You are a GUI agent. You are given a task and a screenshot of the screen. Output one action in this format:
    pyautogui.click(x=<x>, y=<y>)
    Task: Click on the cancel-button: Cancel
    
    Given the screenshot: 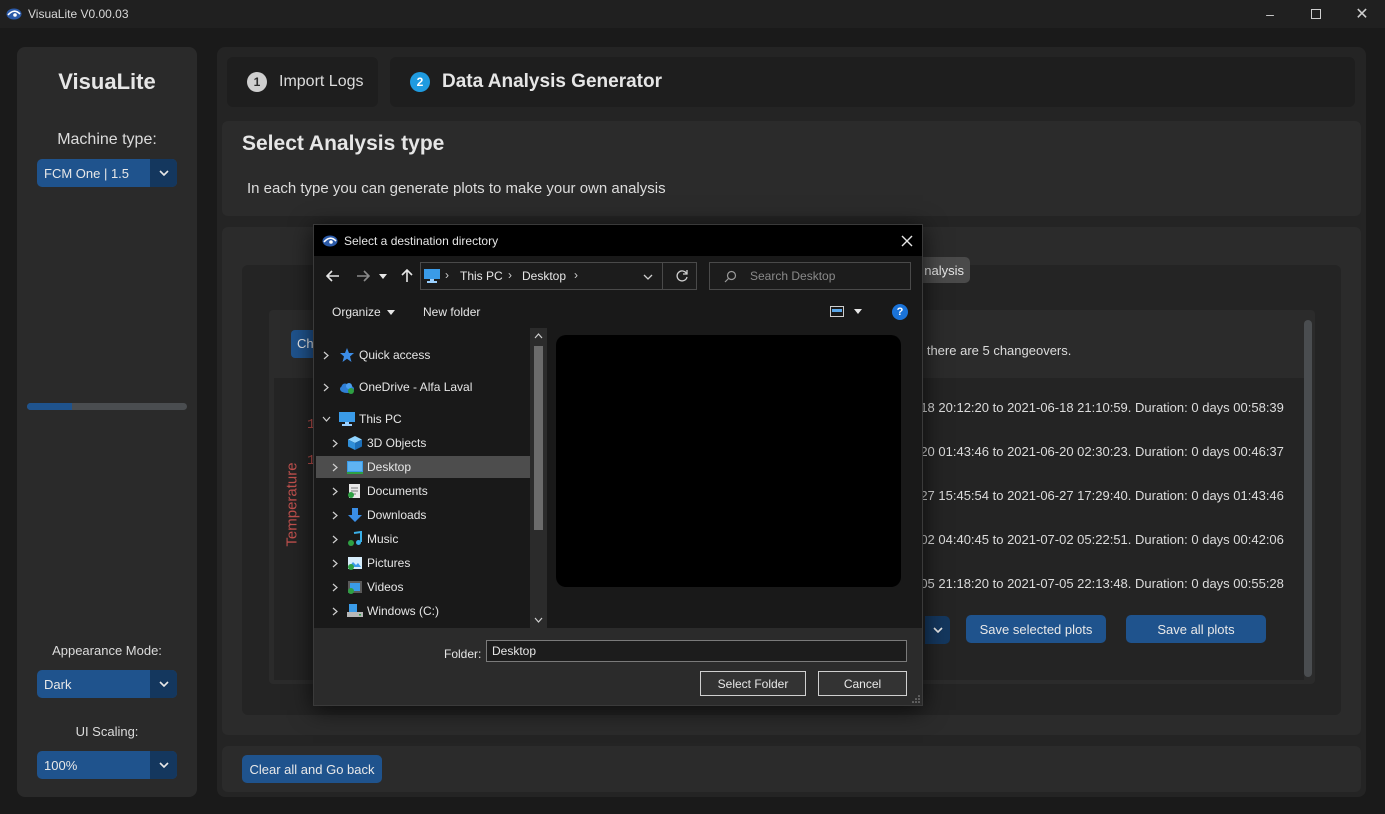 What is the action you would take?
    pyautogui.click(x=862, y=683)
    